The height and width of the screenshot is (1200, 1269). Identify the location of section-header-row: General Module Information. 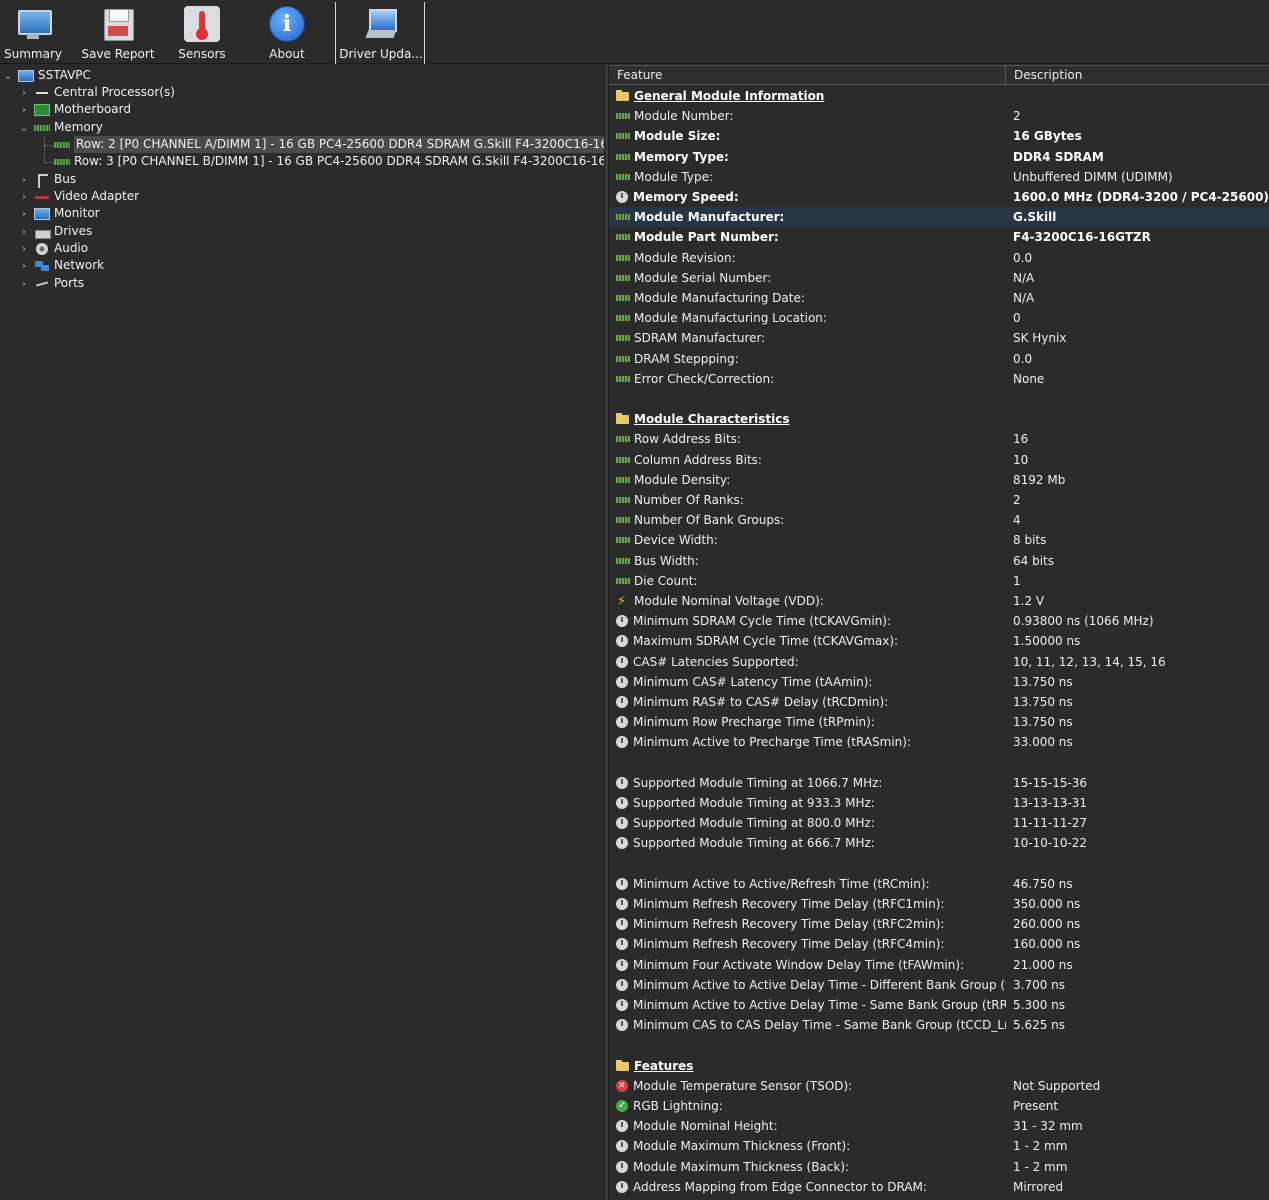
(939, 96).